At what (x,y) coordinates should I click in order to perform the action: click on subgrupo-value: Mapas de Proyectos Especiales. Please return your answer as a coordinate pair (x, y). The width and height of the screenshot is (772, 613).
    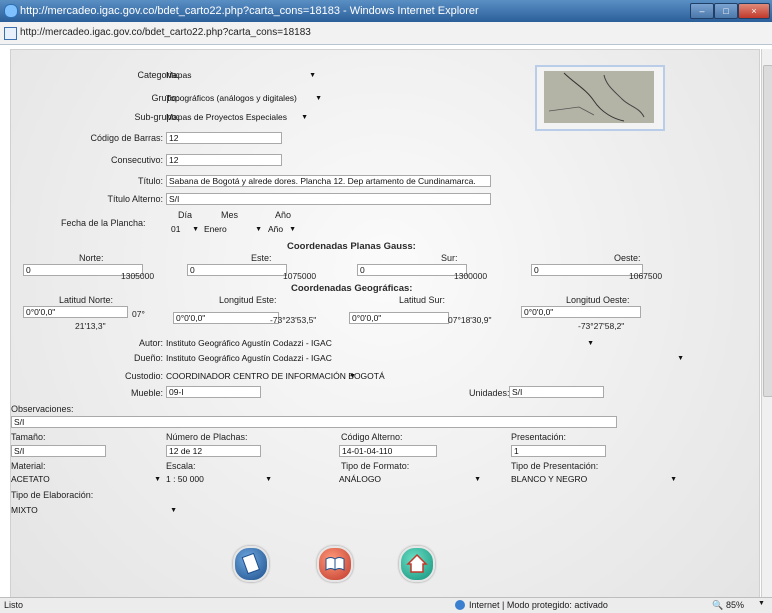
    Looking at the image, I should click on (226, 117).